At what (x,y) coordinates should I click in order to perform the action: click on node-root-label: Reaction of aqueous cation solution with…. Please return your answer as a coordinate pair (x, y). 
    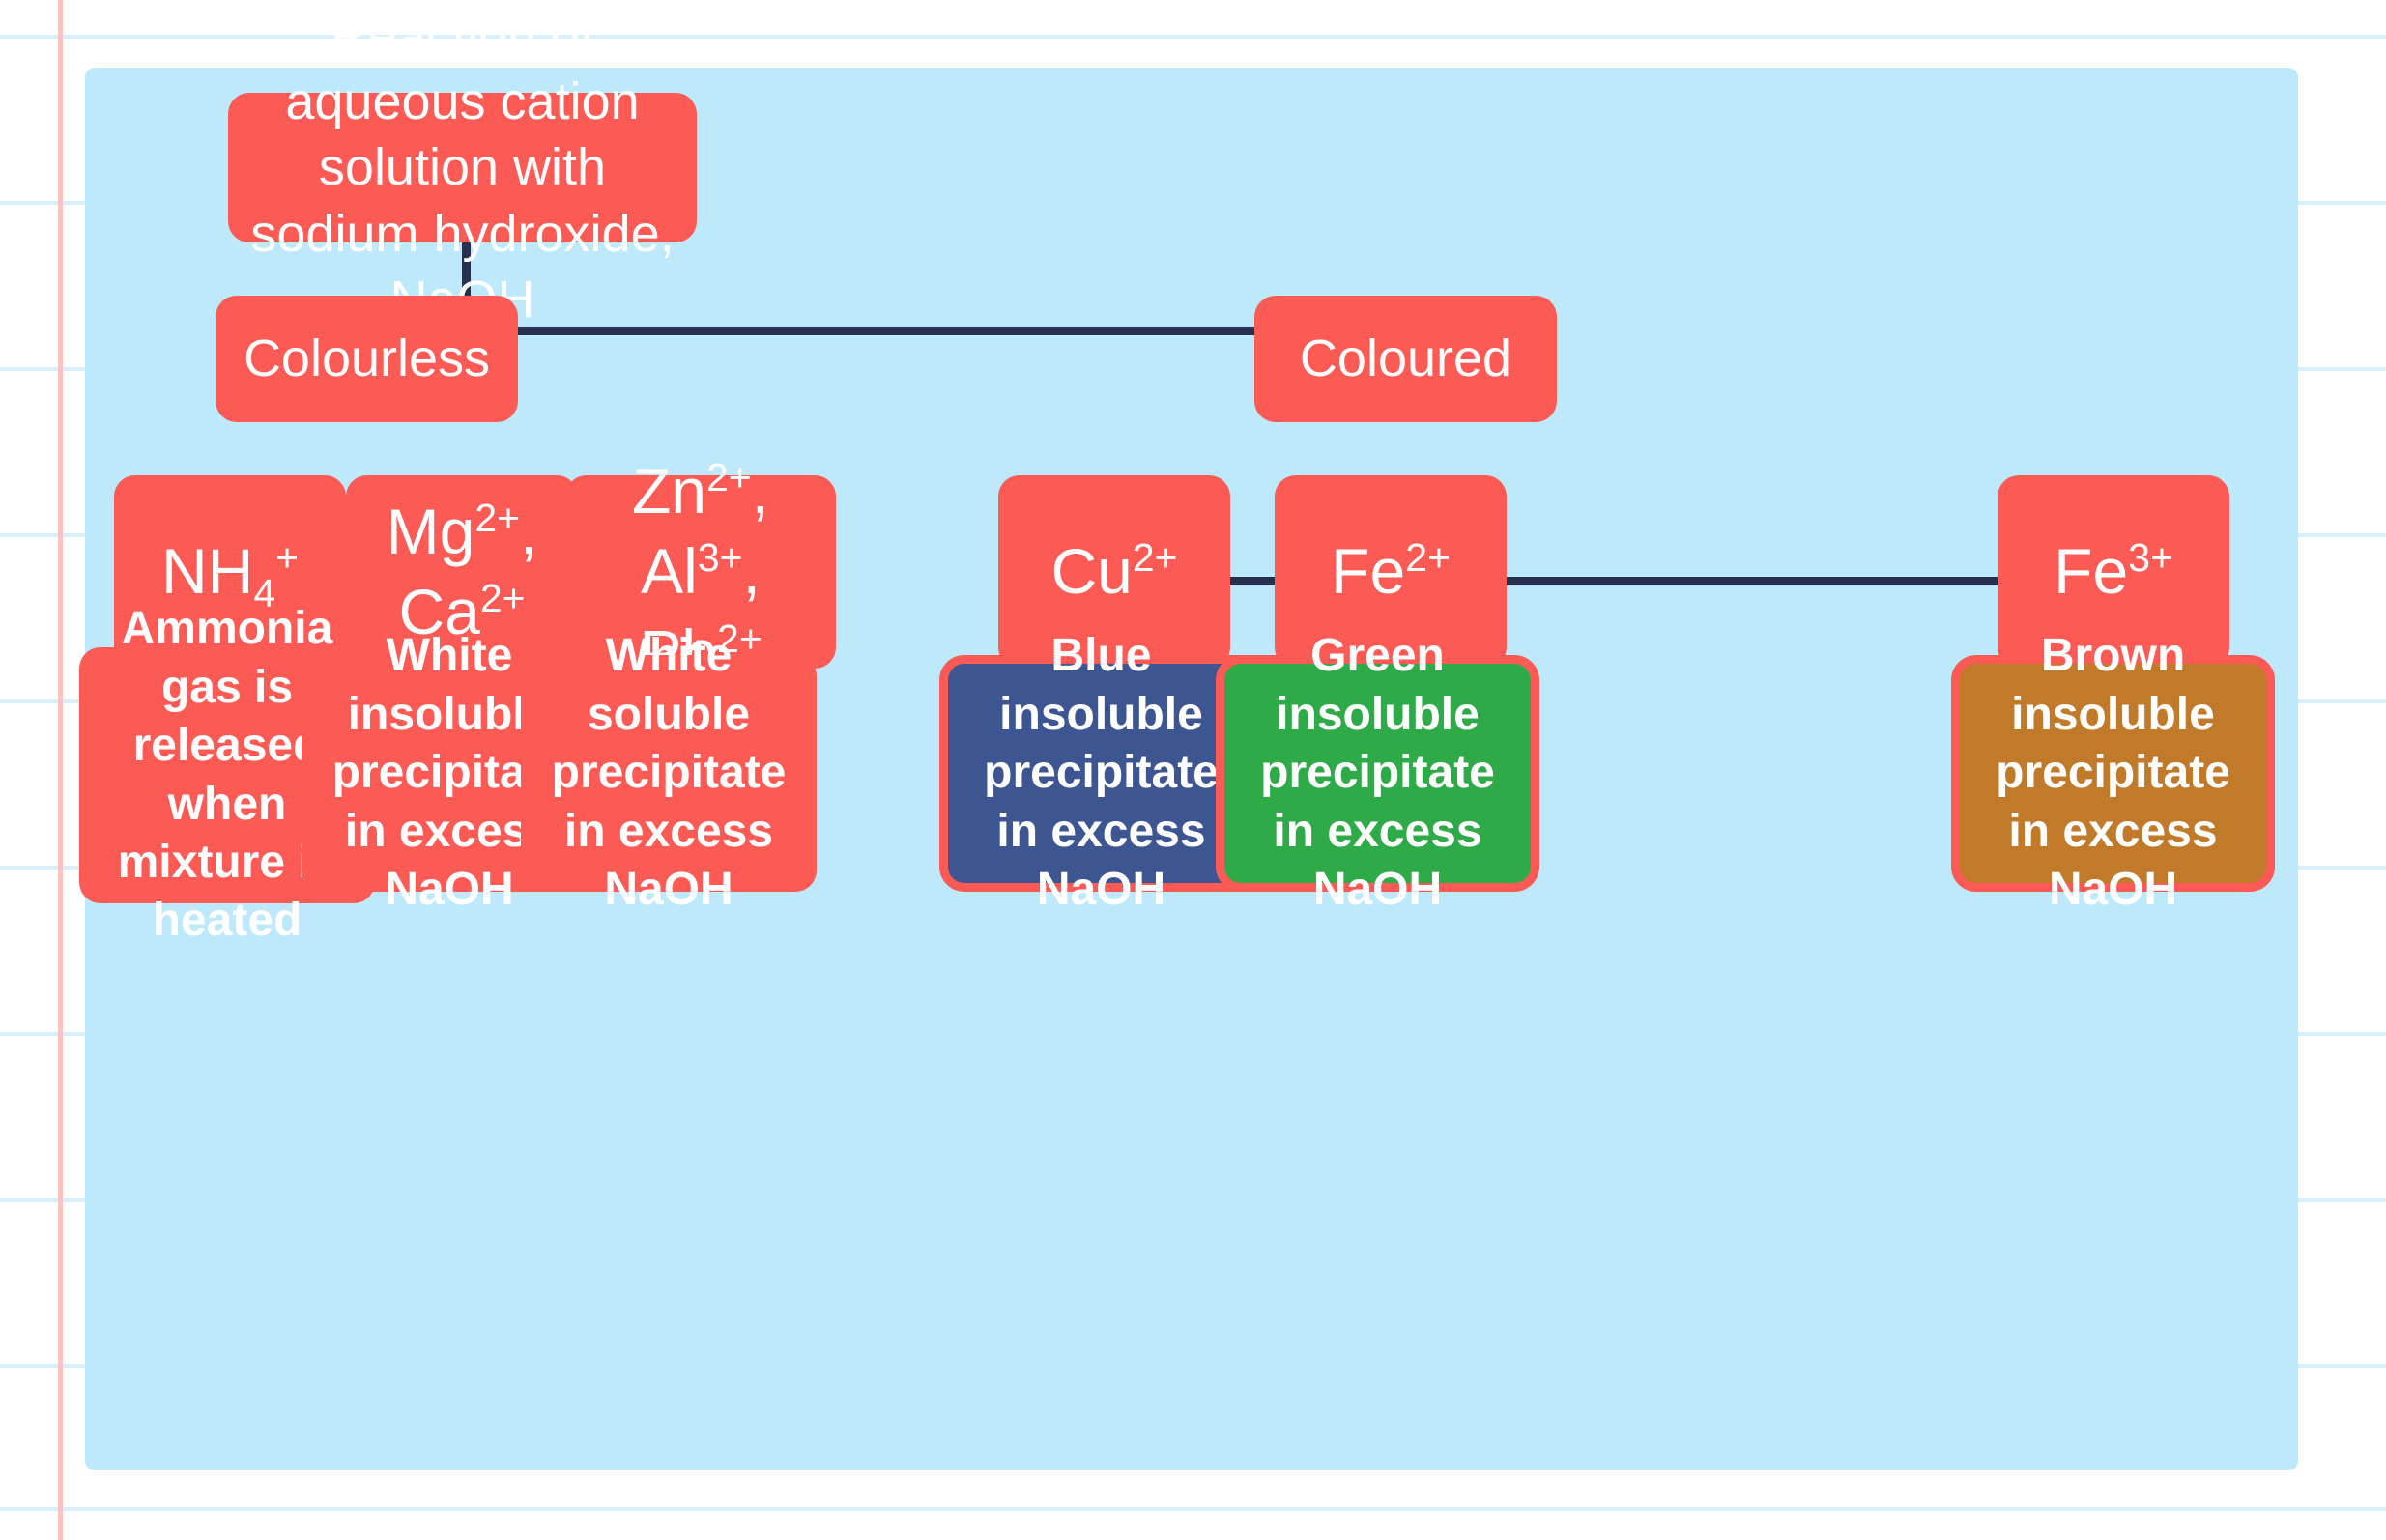
    Looking at the image, I should click on (462, 167).